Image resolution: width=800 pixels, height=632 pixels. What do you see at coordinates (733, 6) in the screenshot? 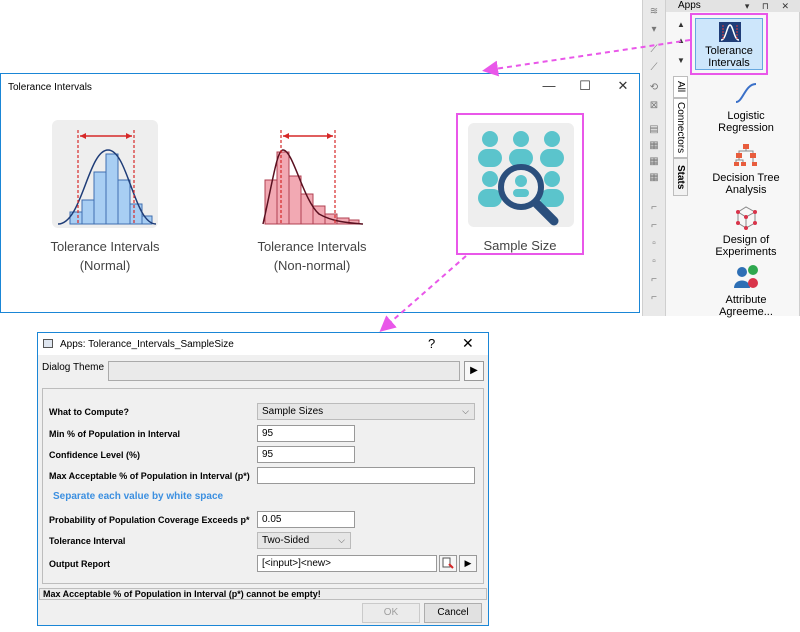
I see `apps-panel-header: Apps ▾ ⊓ ✕` at bounding box center [733, 6].